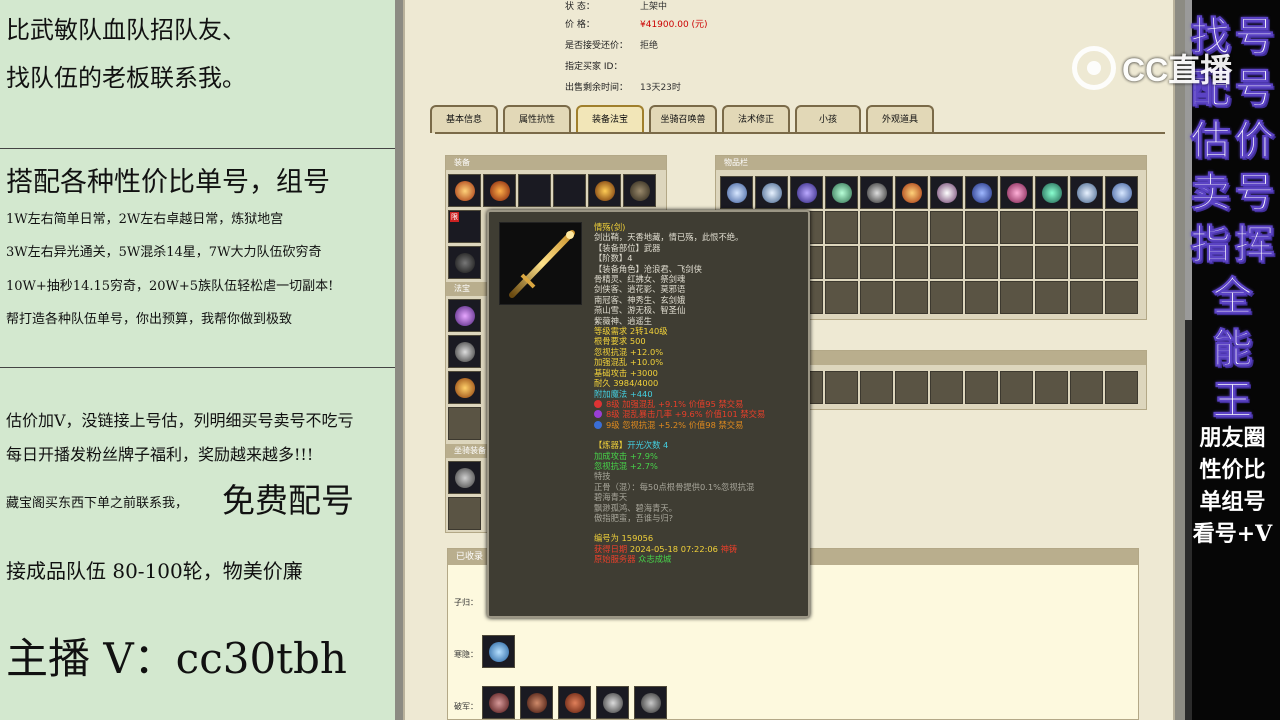 This screenshot has width=1280, height=720. Describe the element at coordinates (168, 182) in the screenshot. I see `notice-line: 搭配各种性价比单号，组号` at that location.